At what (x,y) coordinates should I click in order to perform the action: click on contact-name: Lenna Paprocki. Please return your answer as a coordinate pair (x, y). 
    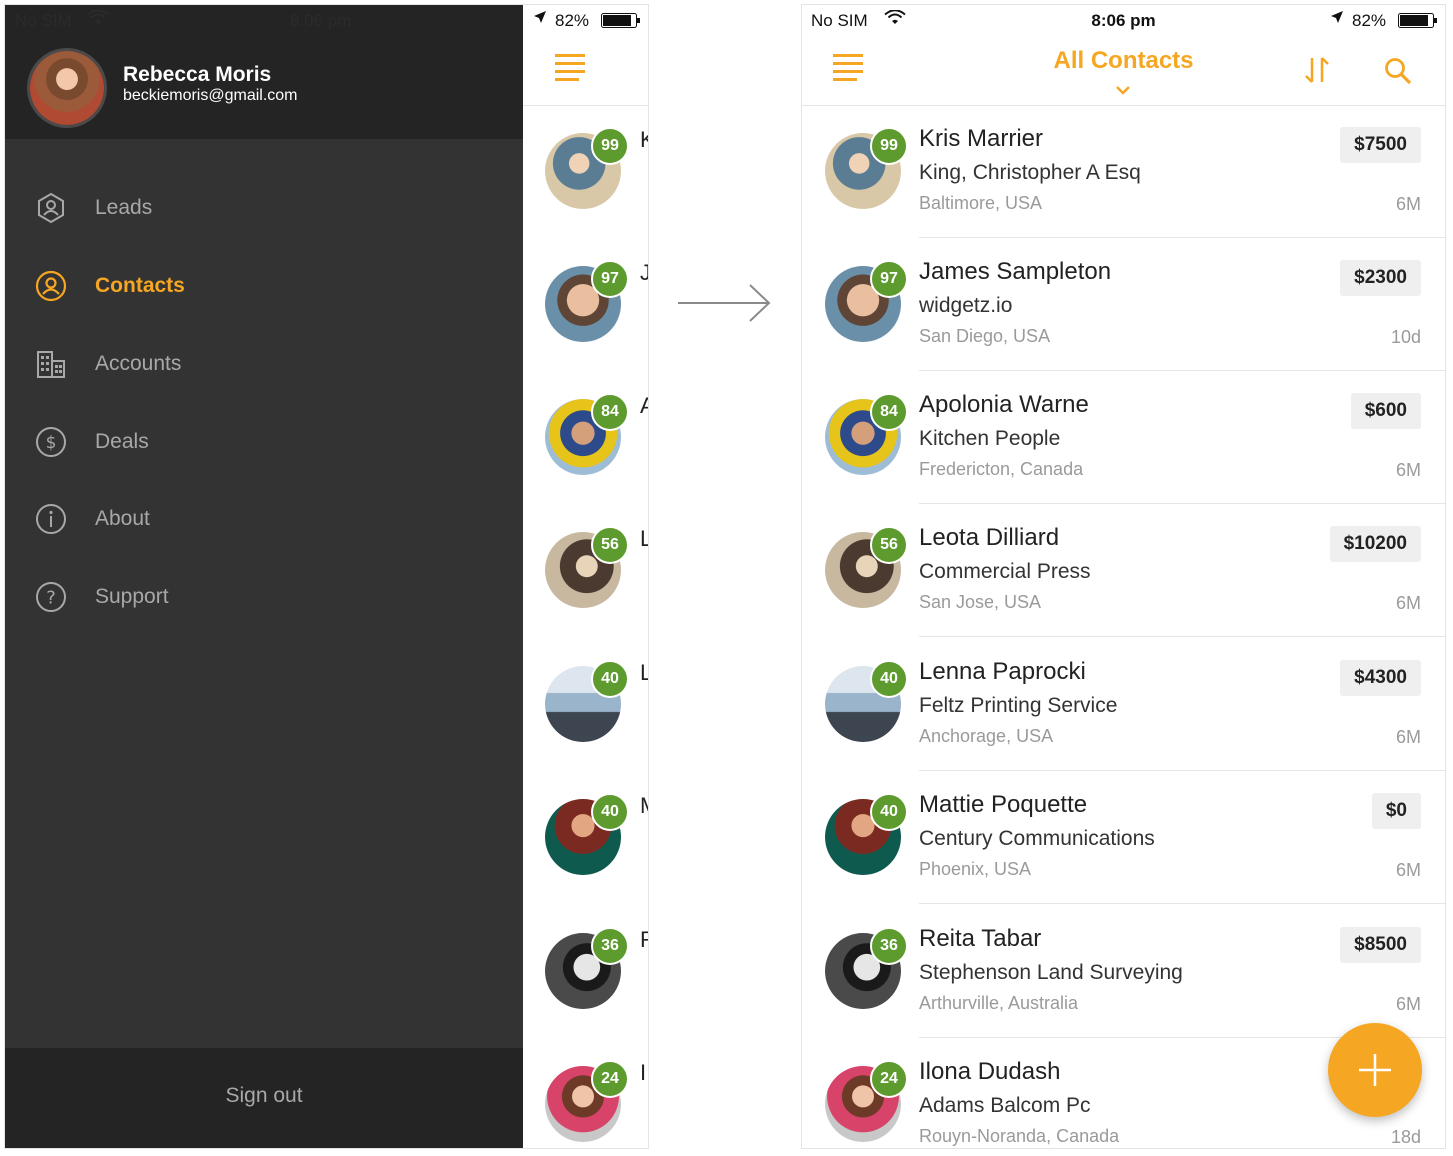
    Looking at the image, I should click on (1002, 671).